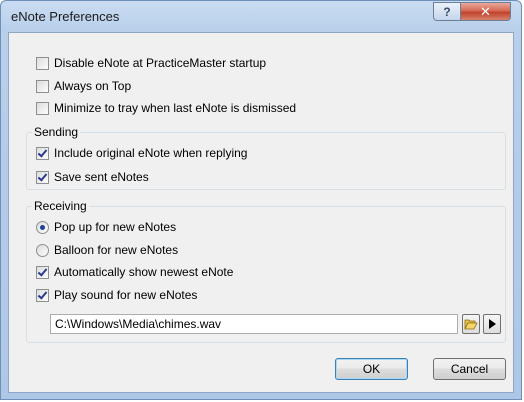 The width and height of the screenshot is (524, 402). Describe the element at coordinates (101, 177) in the screenshot. I see `save-sent-label: Save sent eNotes` at that location.